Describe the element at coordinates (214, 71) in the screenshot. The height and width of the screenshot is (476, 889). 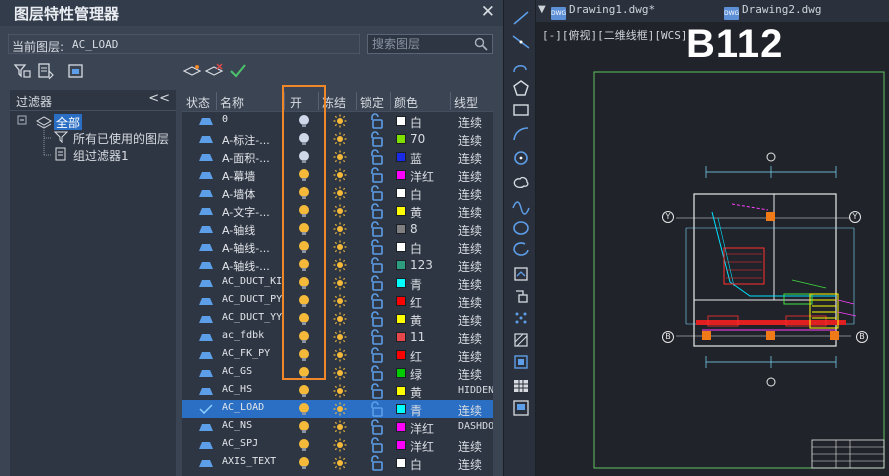
I see `delete-layer-icon` at that location.